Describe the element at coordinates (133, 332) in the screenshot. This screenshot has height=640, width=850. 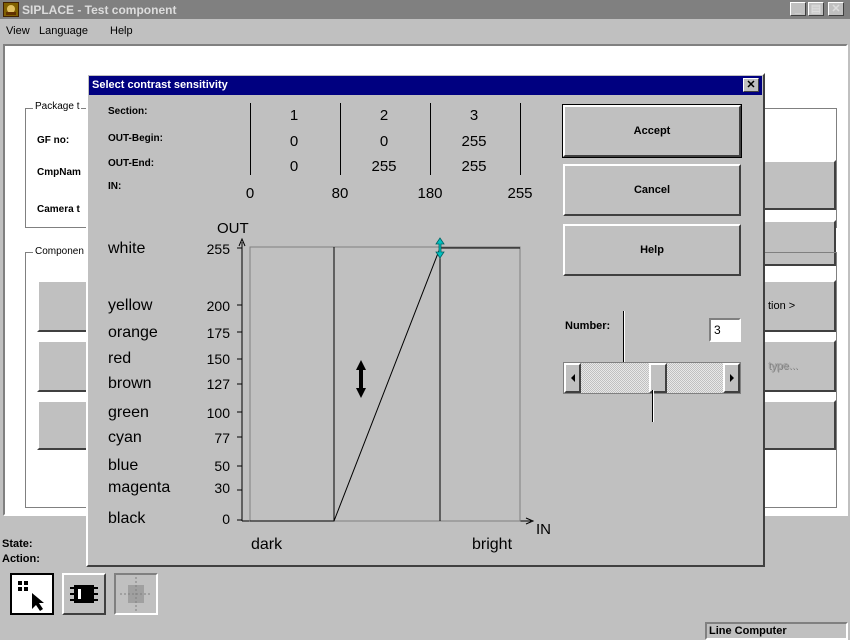
I see `level-orange: orange` at that location.